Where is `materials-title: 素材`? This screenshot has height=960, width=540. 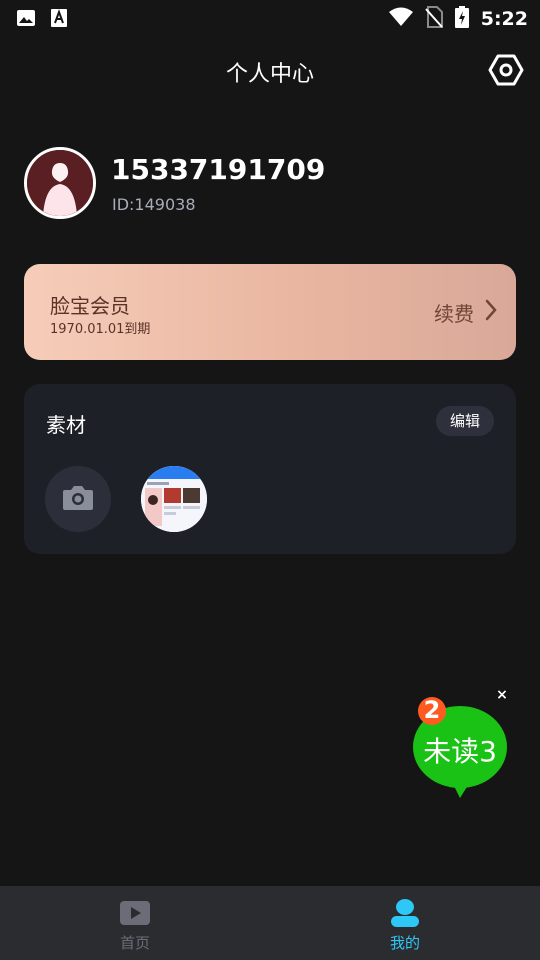
materials-title: 素材 is located at coordinates (66, 425).